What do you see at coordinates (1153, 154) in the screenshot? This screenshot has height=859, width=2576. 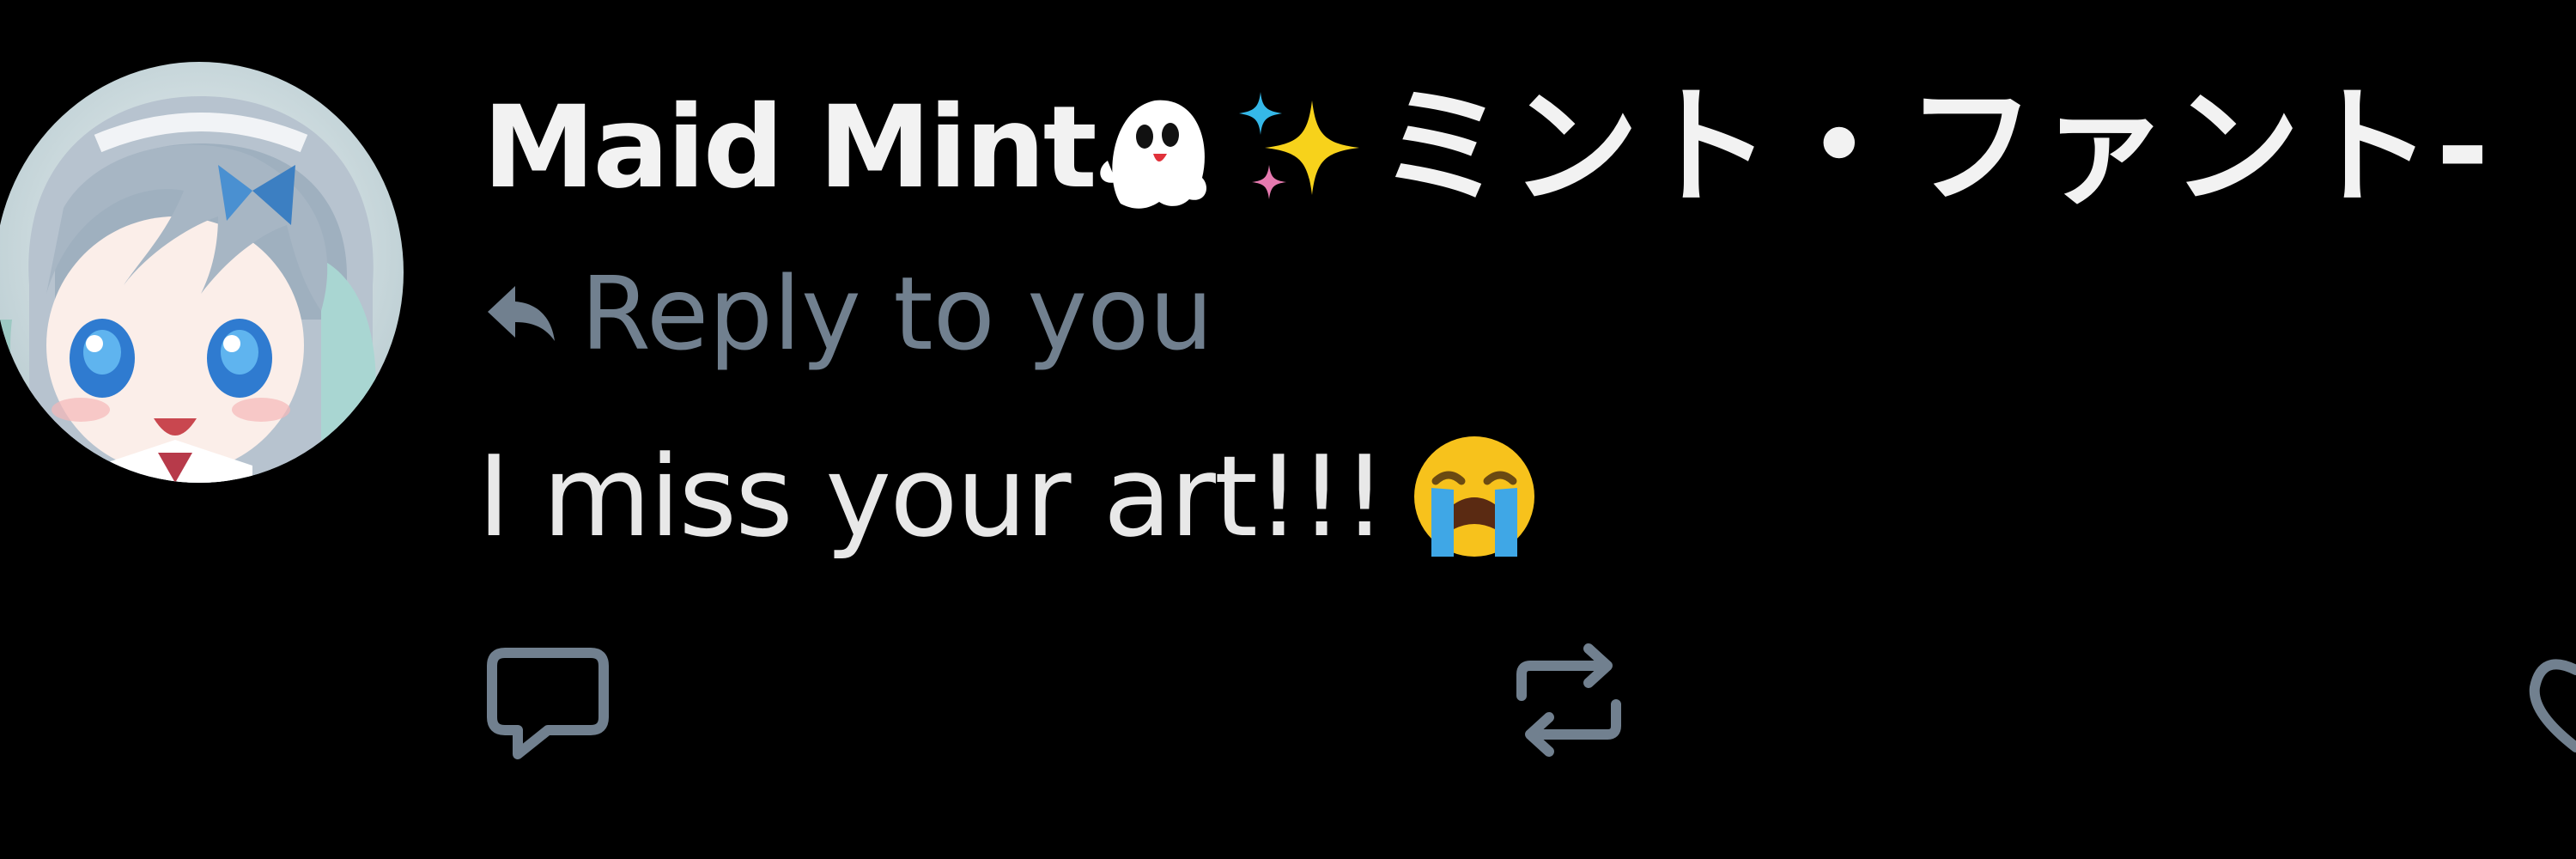 I see `ghost-emoji-icon` at bounding box center [1153, 154].